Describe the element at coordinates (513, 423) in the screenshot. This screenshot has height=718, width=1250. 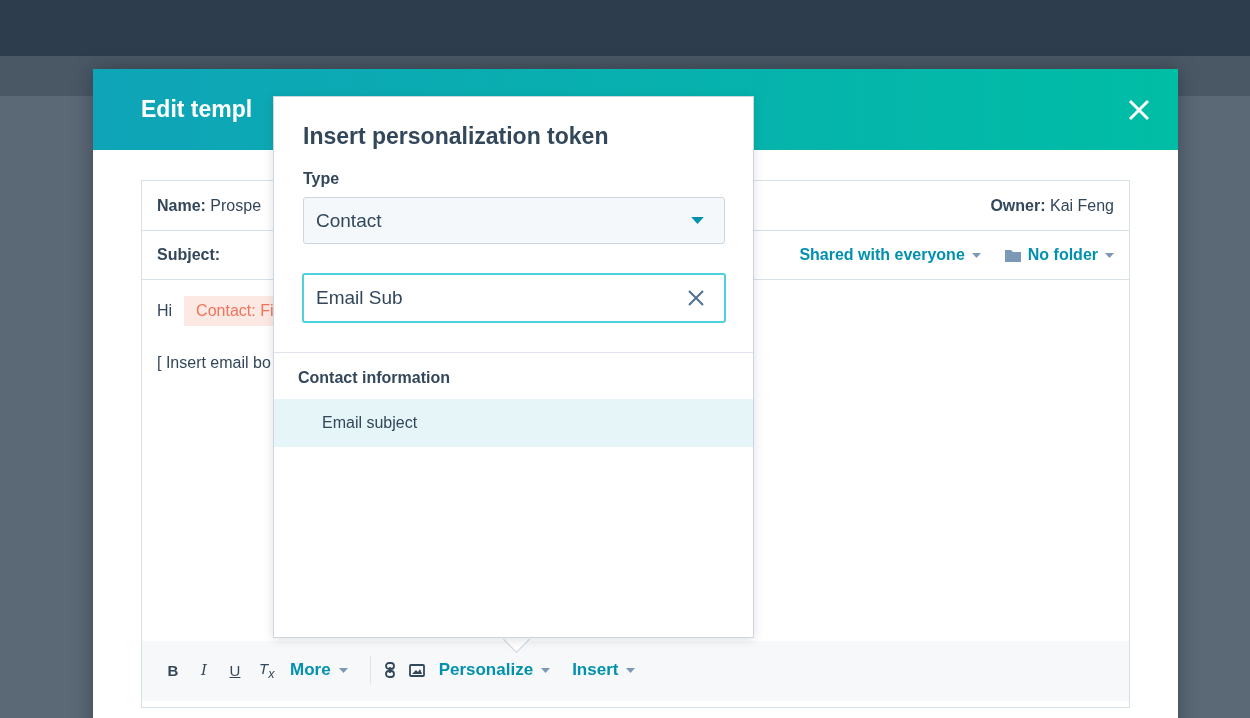
I see `token-option: Email subject` at that location.